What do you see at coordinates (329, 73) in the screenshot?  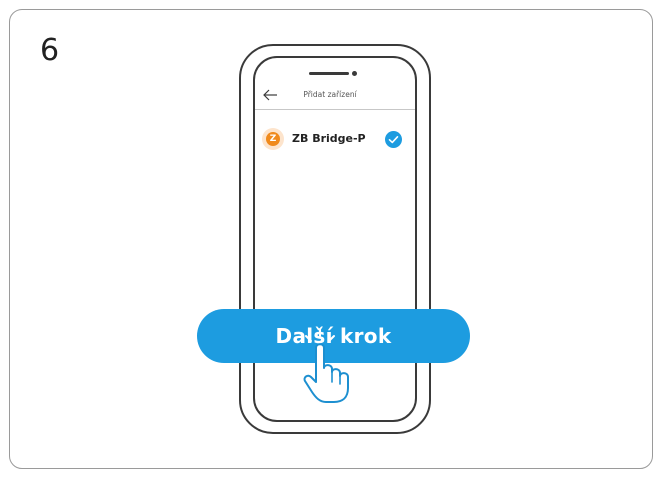 I see `phone-speaker` at bounding box center [329, 73].